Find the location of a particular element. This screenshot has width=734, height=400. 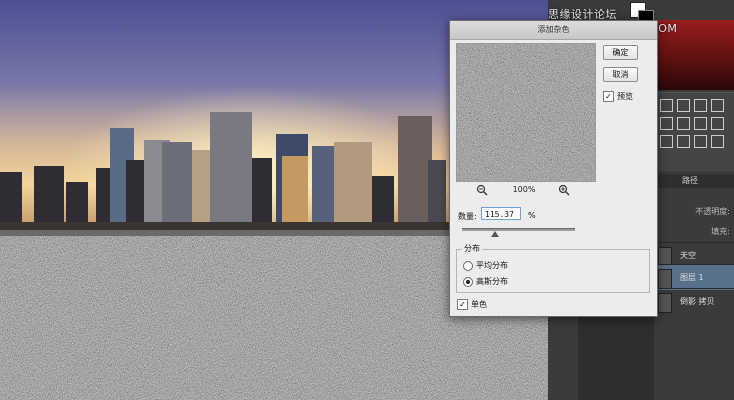

opacity-control: 不透明度: is located at coordinates (695, 212).